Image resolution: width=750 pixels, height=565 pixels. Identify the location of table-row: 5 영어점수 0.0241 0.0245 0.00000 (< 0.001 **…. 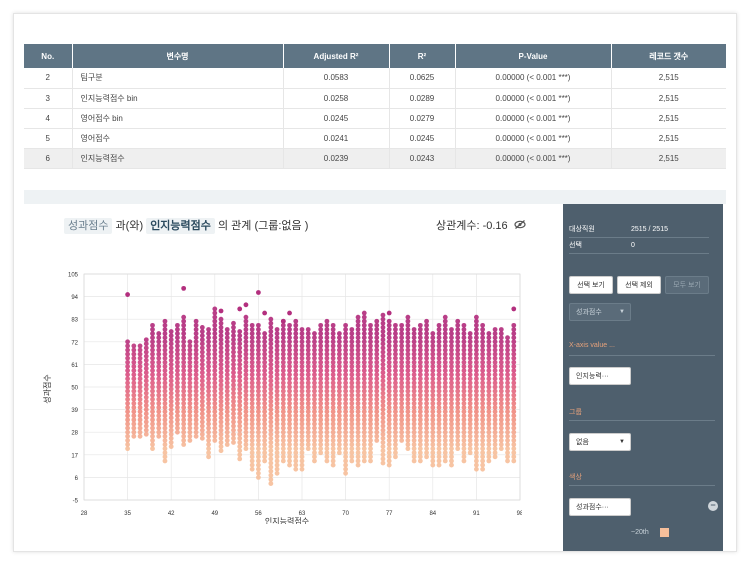
(375, 138).